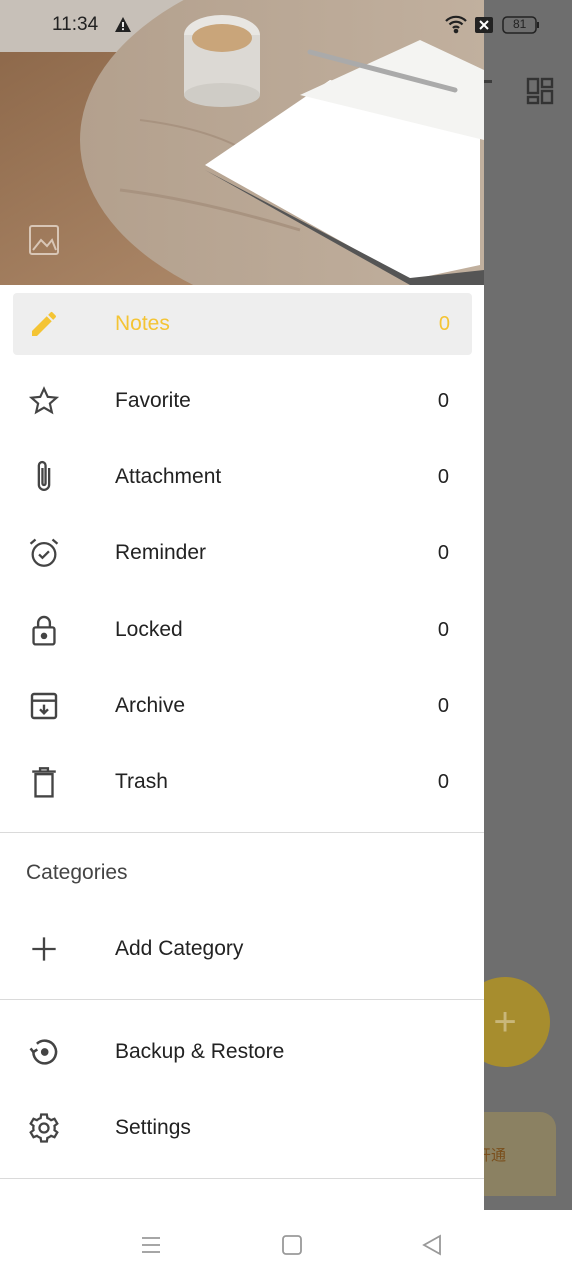 Image resolution: width=572 pixels, height=1280 pixels. I want to click on alarm-clock-icon, so click(44, 553).